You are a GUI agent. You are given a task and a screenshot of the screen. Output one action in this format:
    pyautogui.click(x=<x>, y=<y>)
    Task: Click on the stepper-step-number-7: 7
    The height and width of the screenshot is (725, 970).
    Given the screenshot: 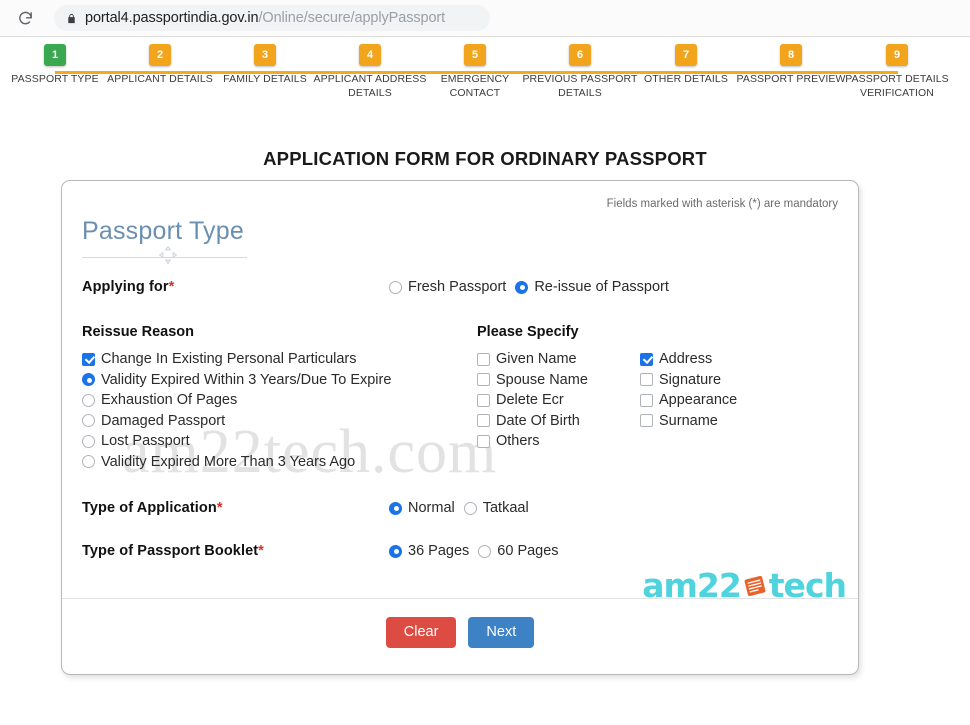 What is the action you would take?
    pyautogui.click(x=686, y=55)
    